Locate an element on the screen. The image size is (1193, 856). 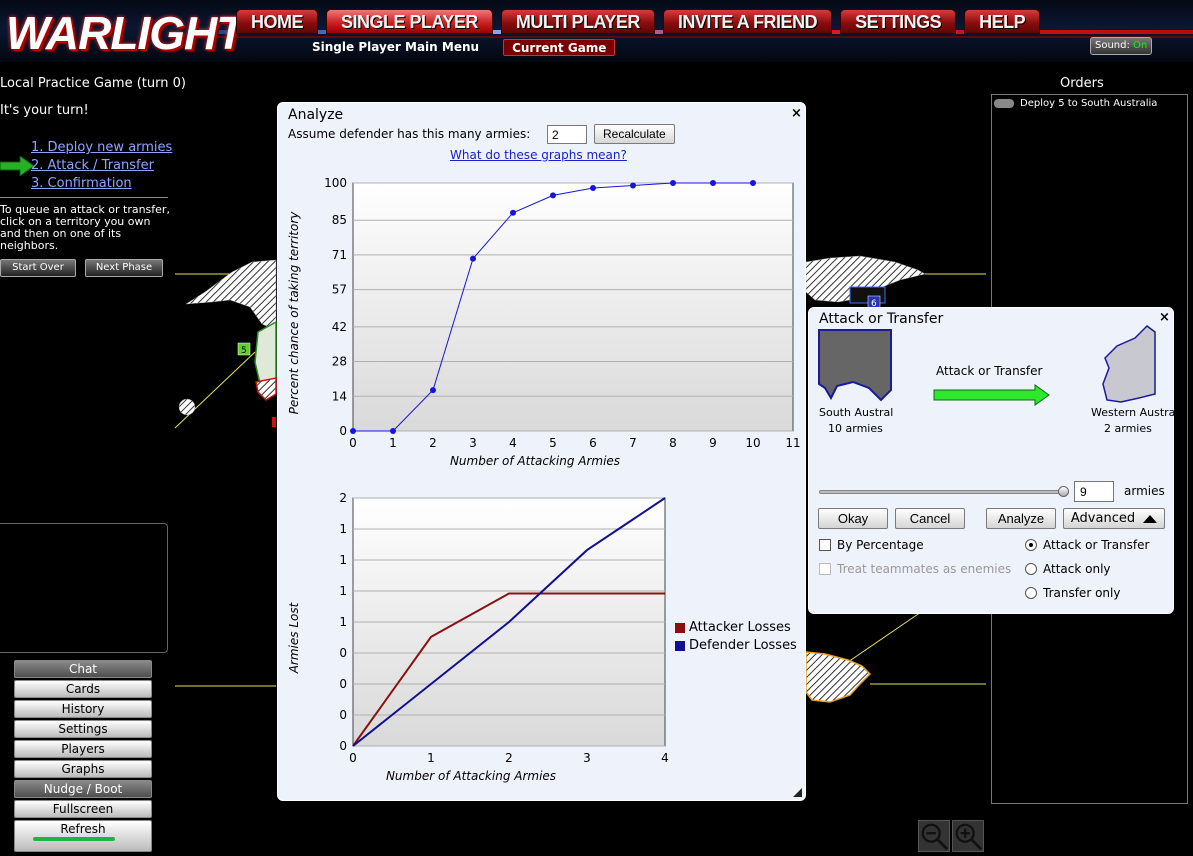
orders-title: Orders is located at coordinates (1082, 83).